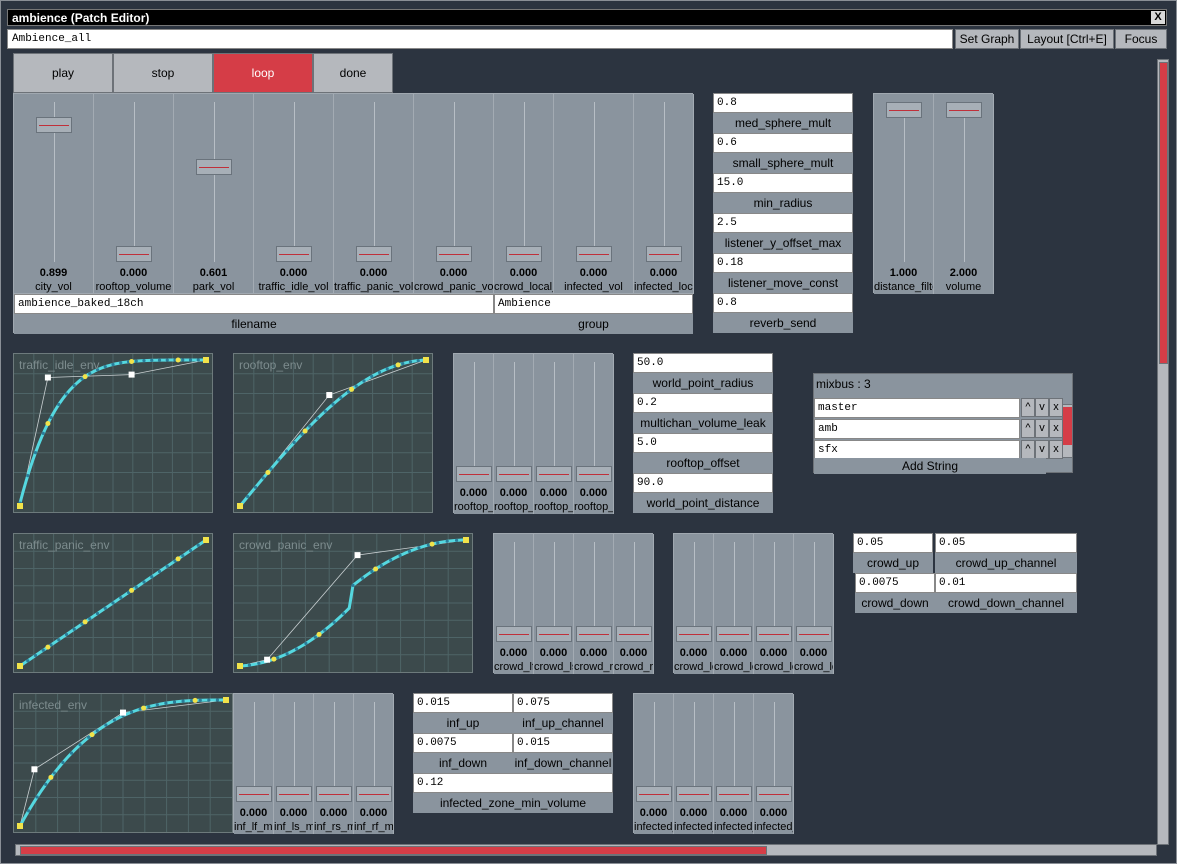 The height and width of the screenshot is (864, 1177). What do you see at coordinates (814, 604) in the screenshot?
I see `slider: 0.000 crowd_local_rf` at bounding box center [814, 604].